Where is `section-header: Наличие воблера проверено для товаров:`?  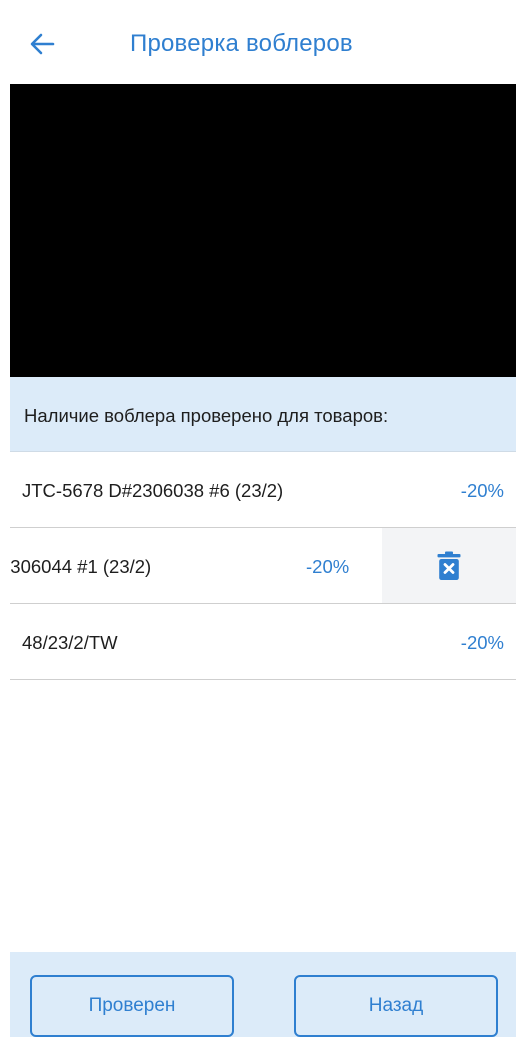 section-header: Наличие воблера проверено для товаров: is located at coordinates (263, 414).